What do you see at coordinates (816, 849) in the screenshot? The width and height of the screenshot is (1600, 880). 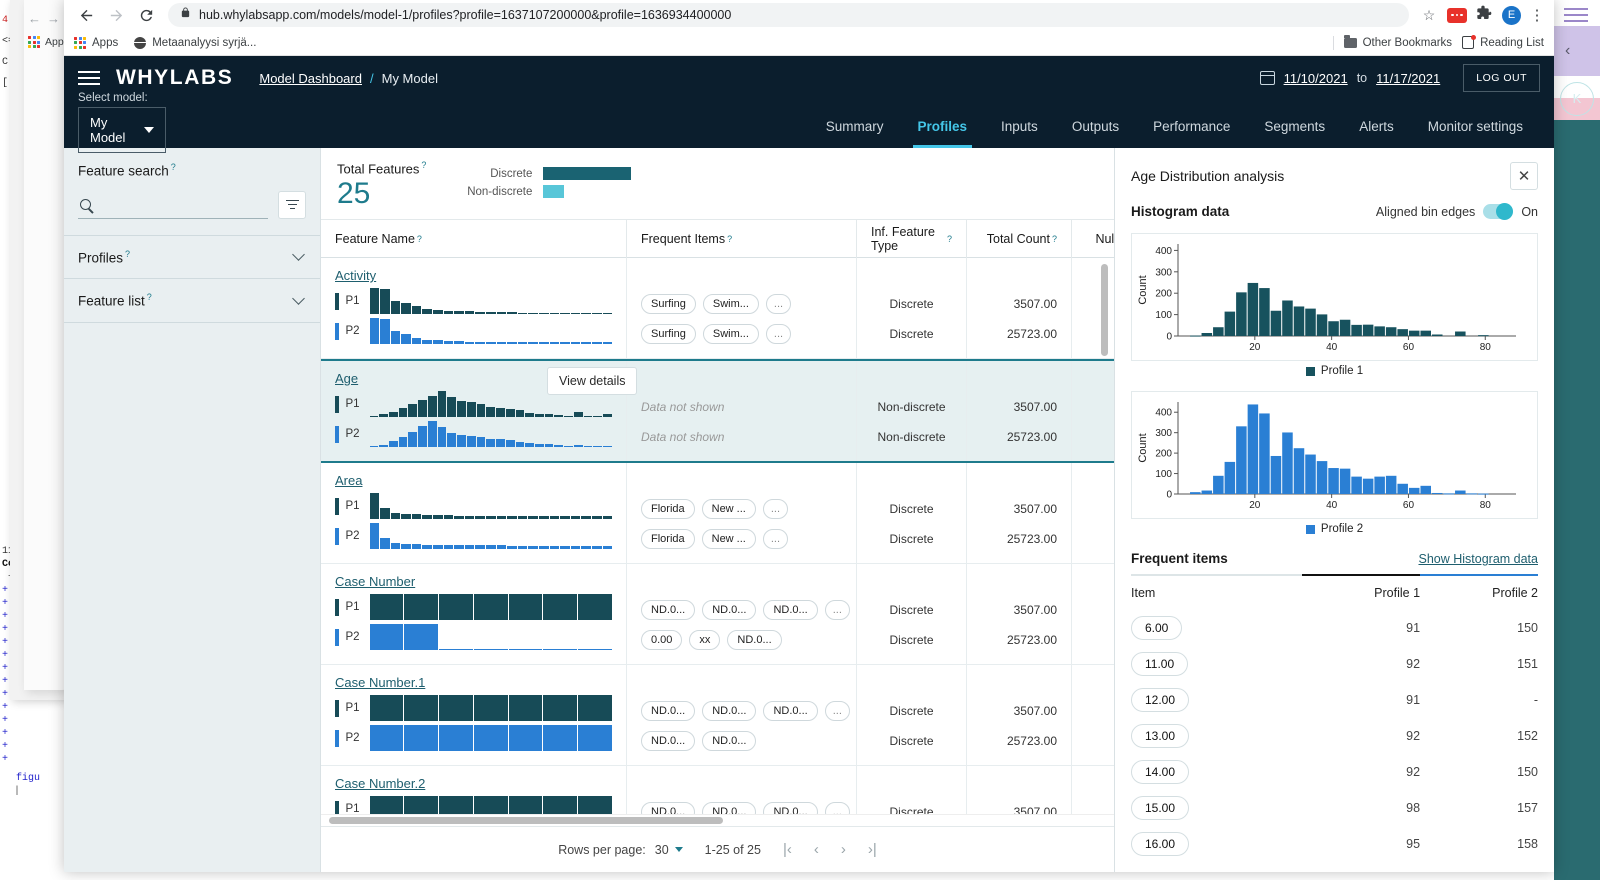 I see `prev-page-icon: ‹` at bounding box center [816, 849].